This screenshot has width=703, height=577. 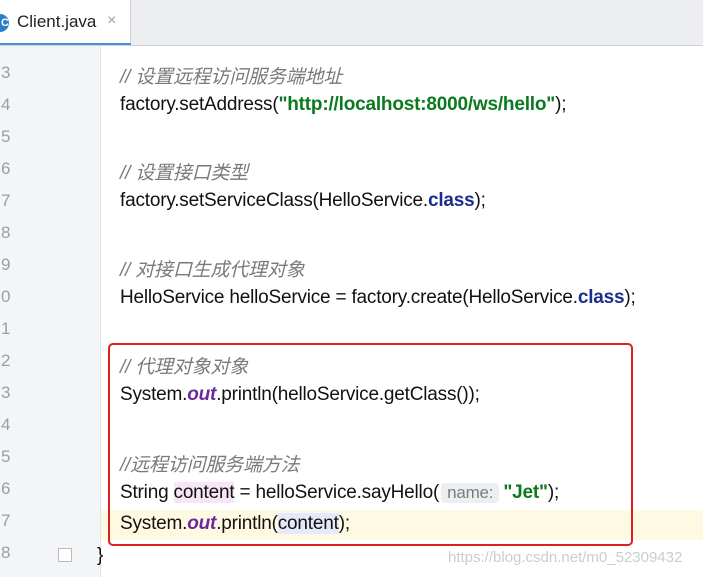 What do you see at coordinates (6, 360) in the screenshot?
I see `line-number: 2` at bounding box center [6, 360].